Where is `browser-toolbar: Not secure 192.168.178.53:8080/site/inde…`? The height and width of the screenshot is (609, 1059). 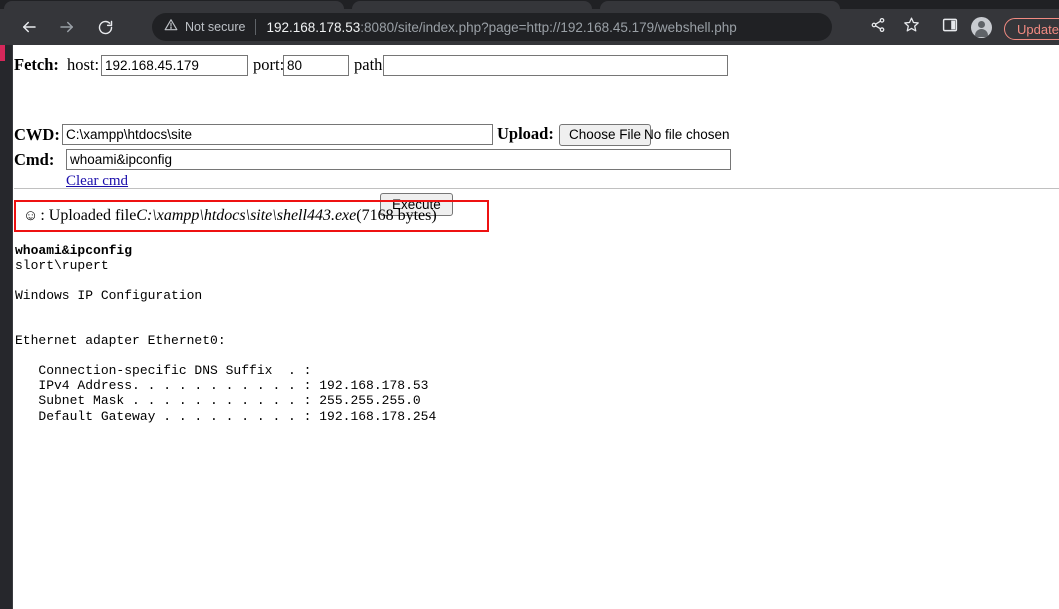
browser-toolbar: Not secure 192.168.178.53:8080/site/inde… is located at coordinates (529, 27).